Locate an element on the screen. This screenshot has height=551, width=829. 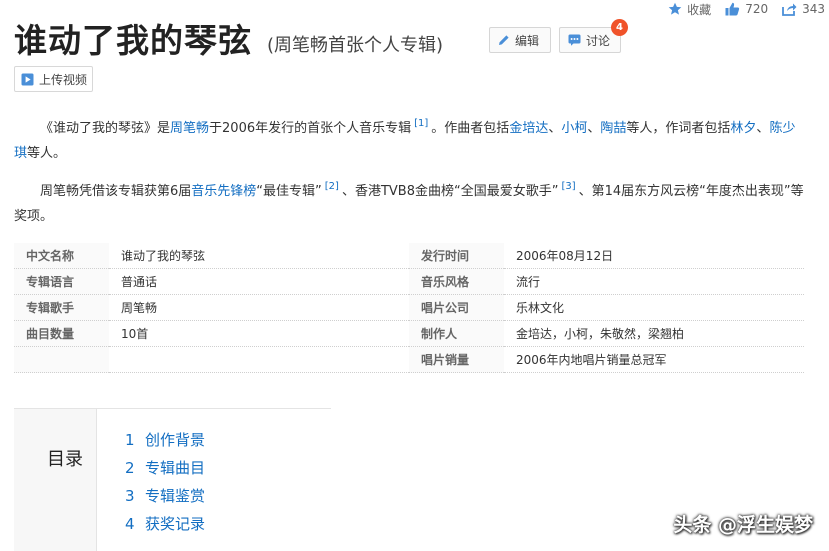
catalog-item-number: 1 is located at coordinates (130, 440).